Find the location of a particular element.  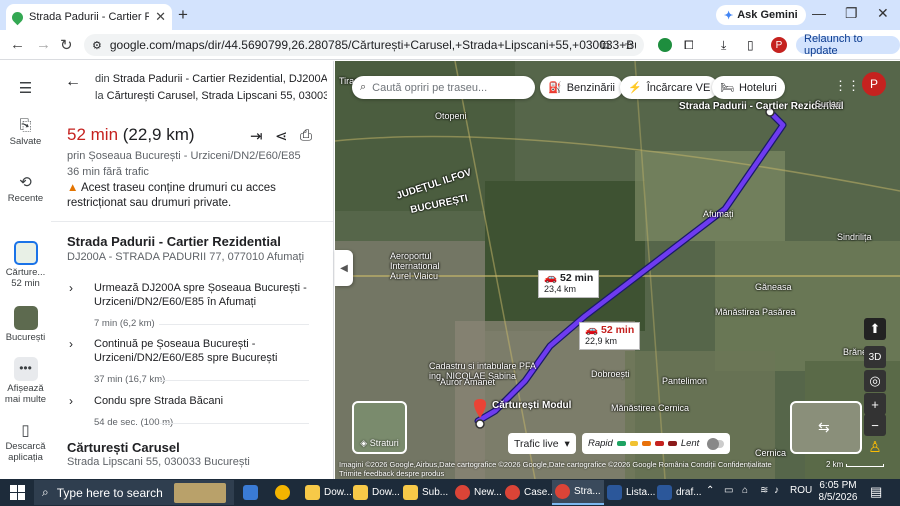

route-bubble: 🚗 52 min 22,9 km is located at coordinates (610, 336).